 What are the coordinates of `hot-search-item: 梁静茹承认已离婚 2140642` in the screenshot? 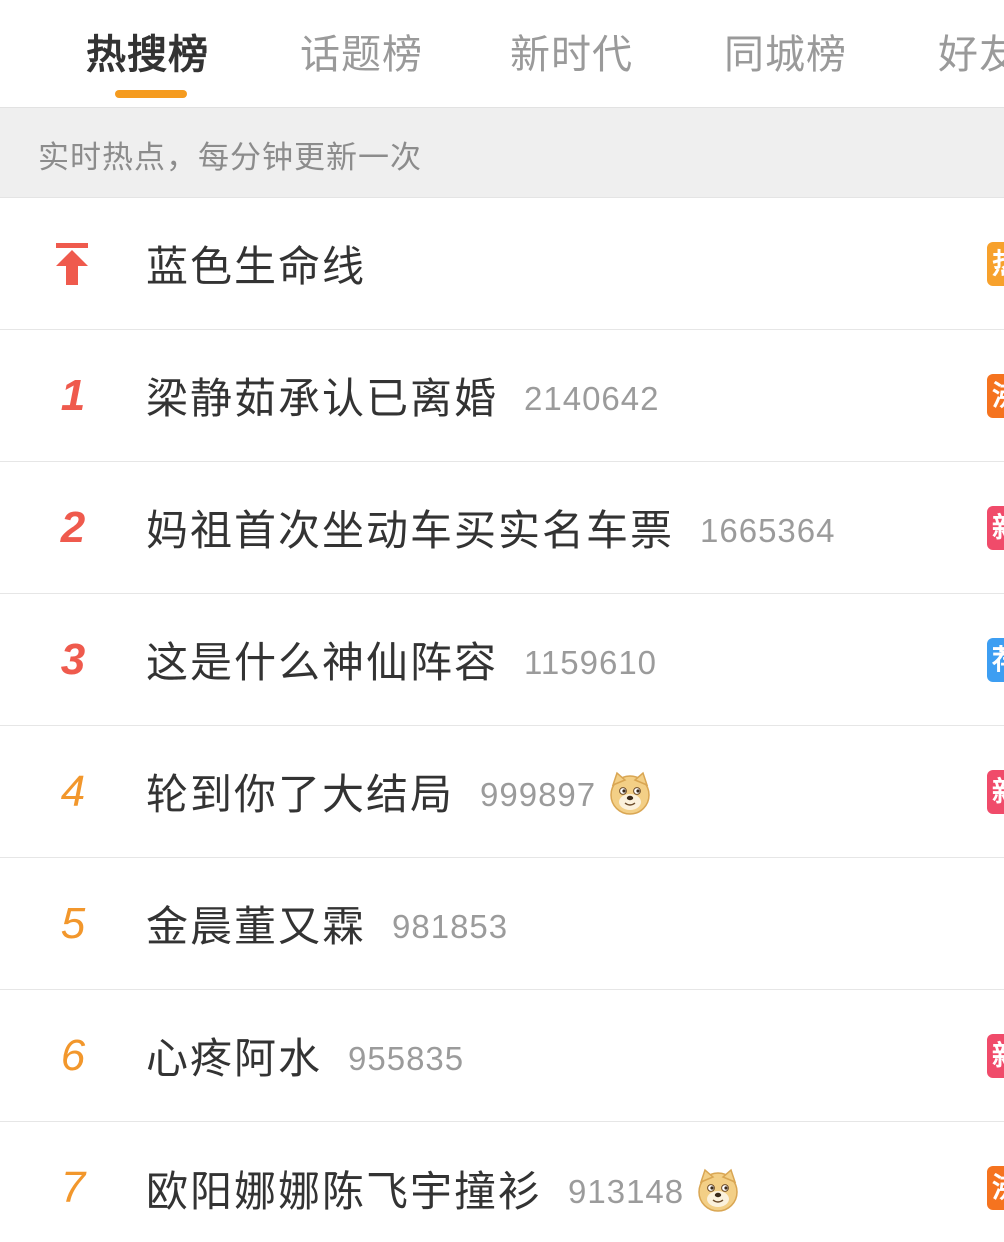 It's located at (403, 395).